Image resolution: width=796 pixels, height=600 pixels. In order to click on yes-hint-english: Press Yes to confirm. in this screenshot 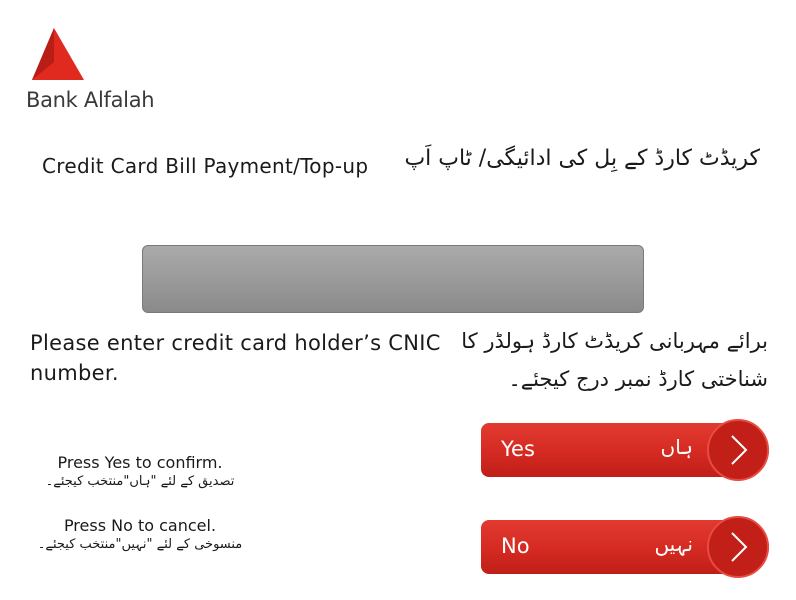, I will do `click(140, 462)`.